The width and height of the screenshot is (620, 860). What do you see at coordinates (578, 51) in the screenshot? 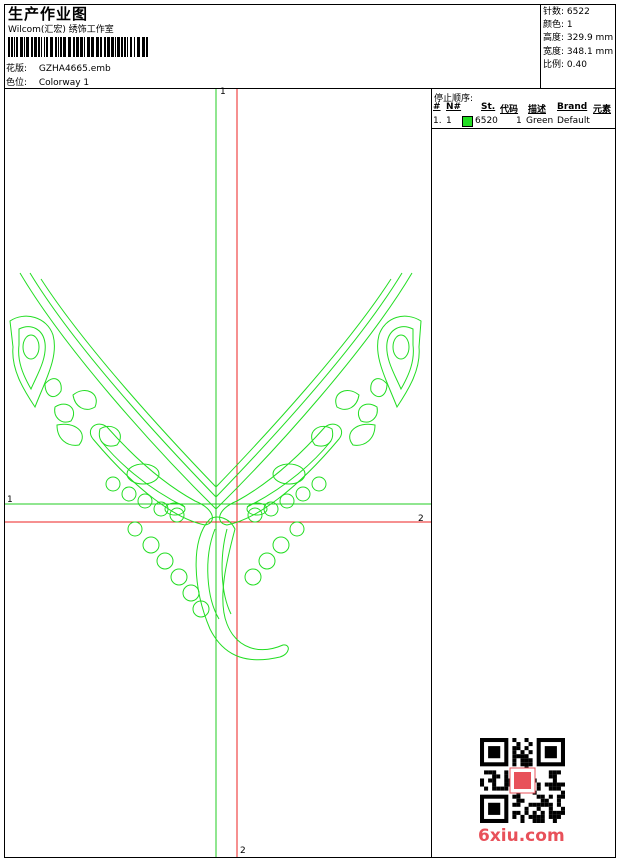
I see `stat-width: 宽度: 348.1 mm` at bounding box center [578, 51].